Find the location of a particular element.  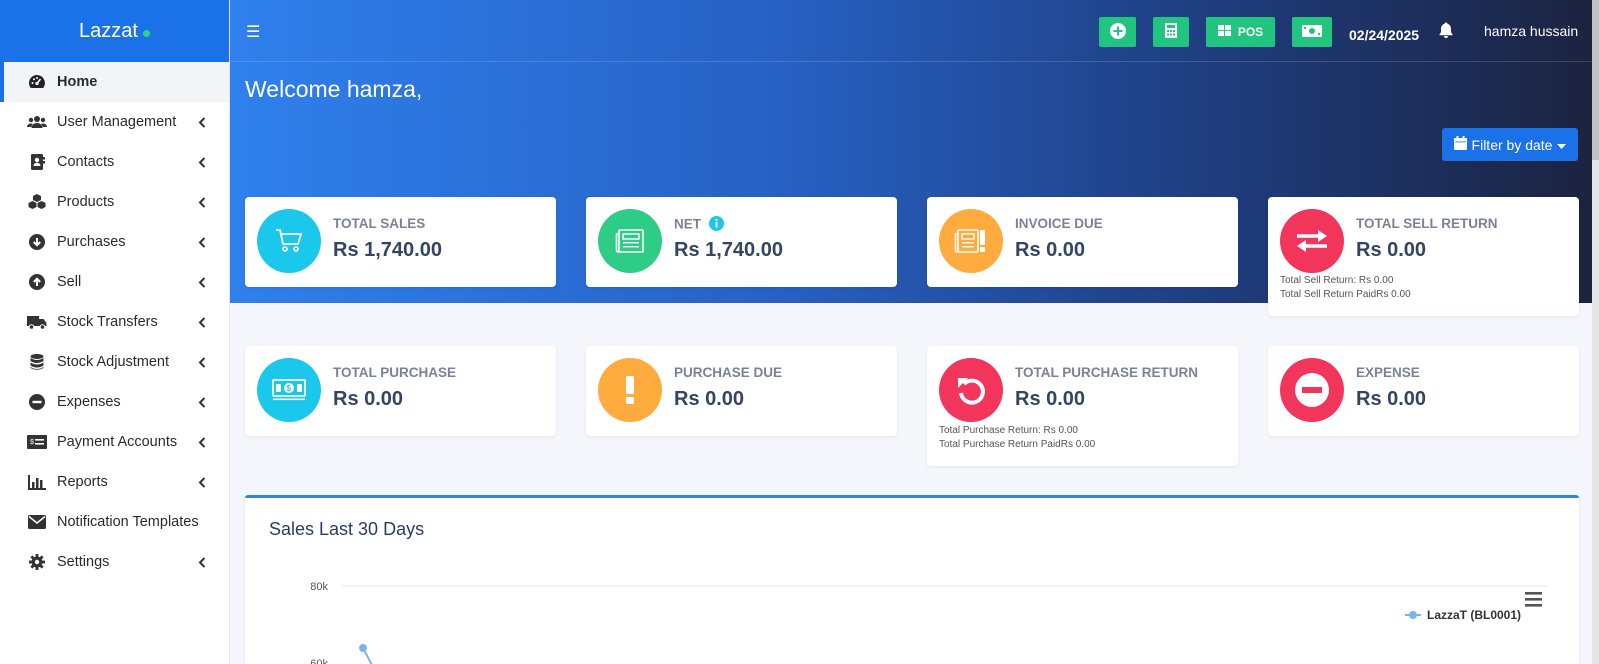

page-scrollbar is located at coordinates (1595, 332).